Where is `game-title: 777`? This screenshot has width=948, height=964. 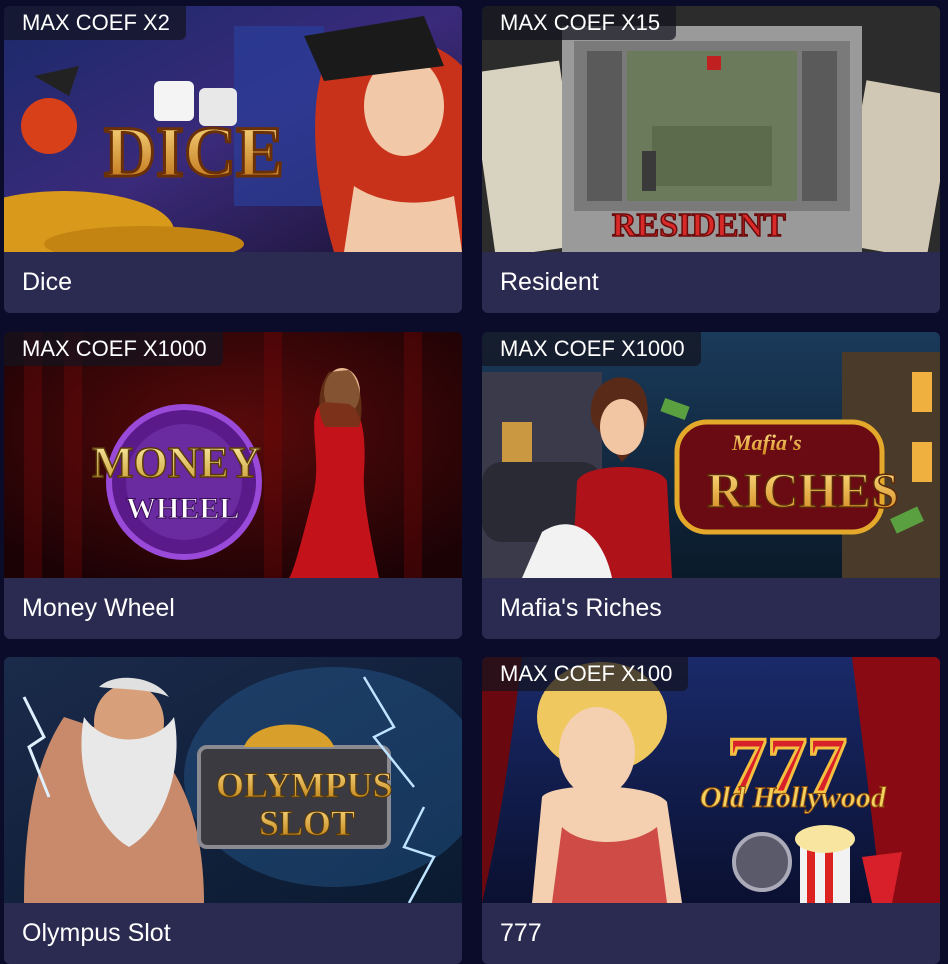 game-title: 777 is located at coordinates (521, 933).